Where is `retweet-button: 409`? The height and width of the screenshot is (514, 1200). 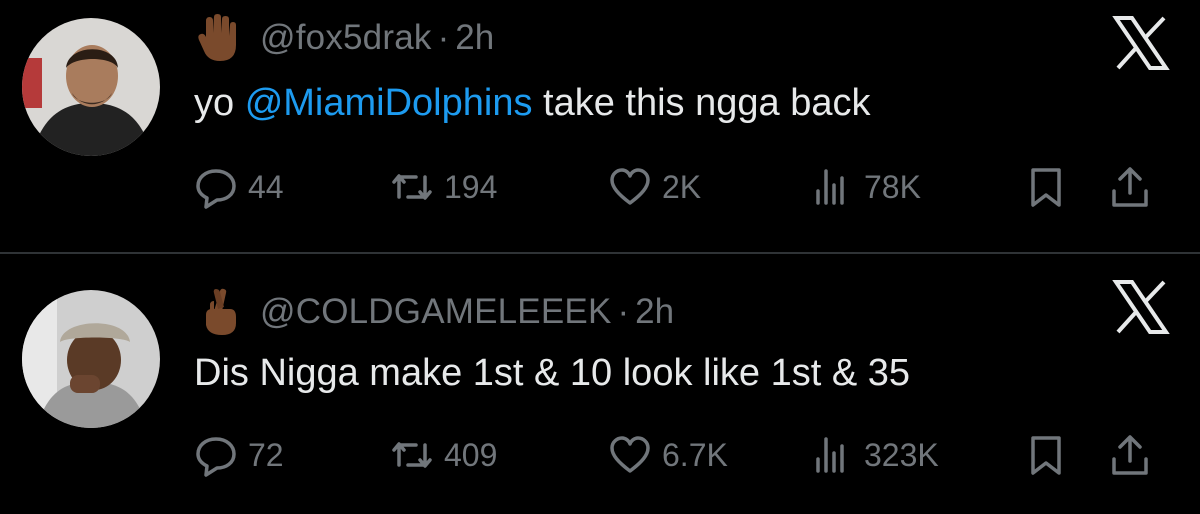 retweet-button: 409 is located at coordinates (443, 455).